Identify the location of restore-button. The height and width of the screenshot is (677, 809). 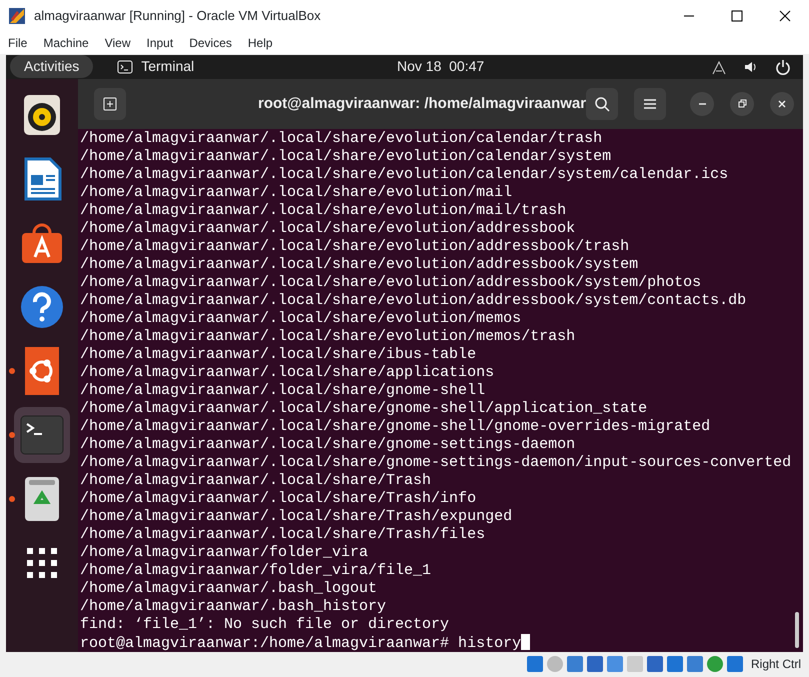
(742, 104).